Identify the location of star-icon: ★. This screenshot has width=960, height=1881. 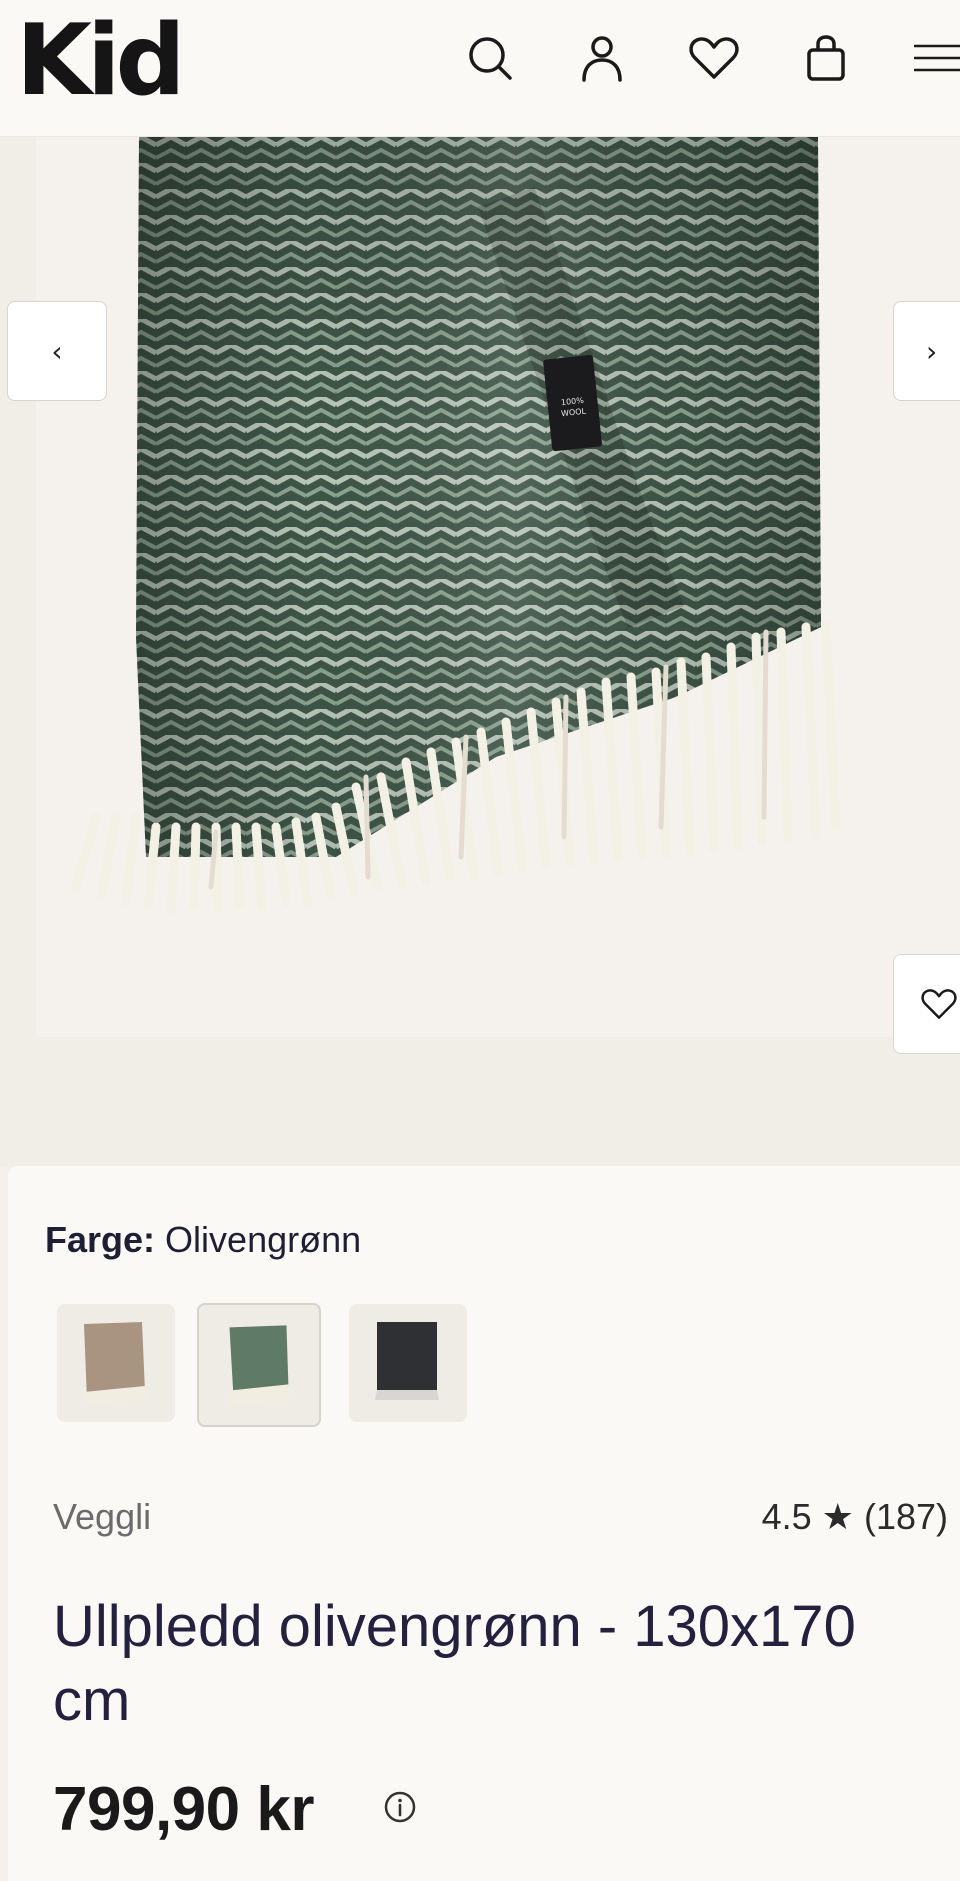
(837, 1517).